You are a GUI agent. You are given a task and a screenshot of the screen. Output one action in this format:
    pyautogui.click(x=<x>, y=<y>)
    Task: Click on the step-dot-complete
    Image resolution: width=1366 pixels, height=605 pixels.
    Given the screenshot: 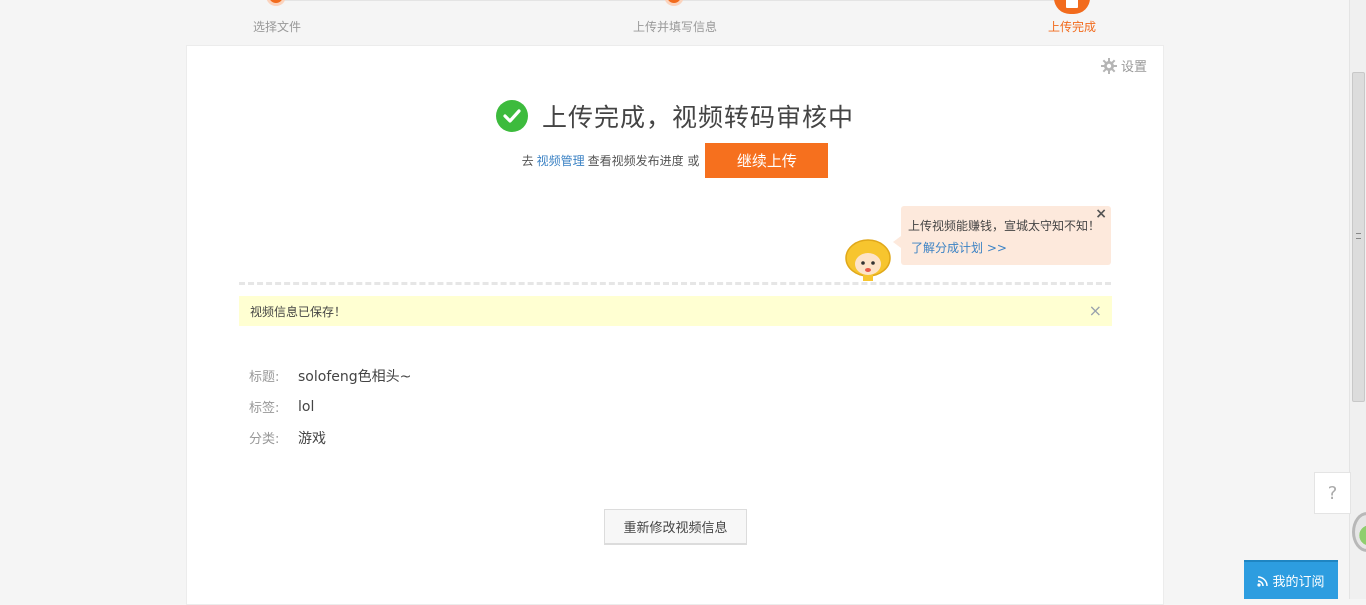 What is the action you would take?
    pyautogui.click(x=1072, y=7)
    